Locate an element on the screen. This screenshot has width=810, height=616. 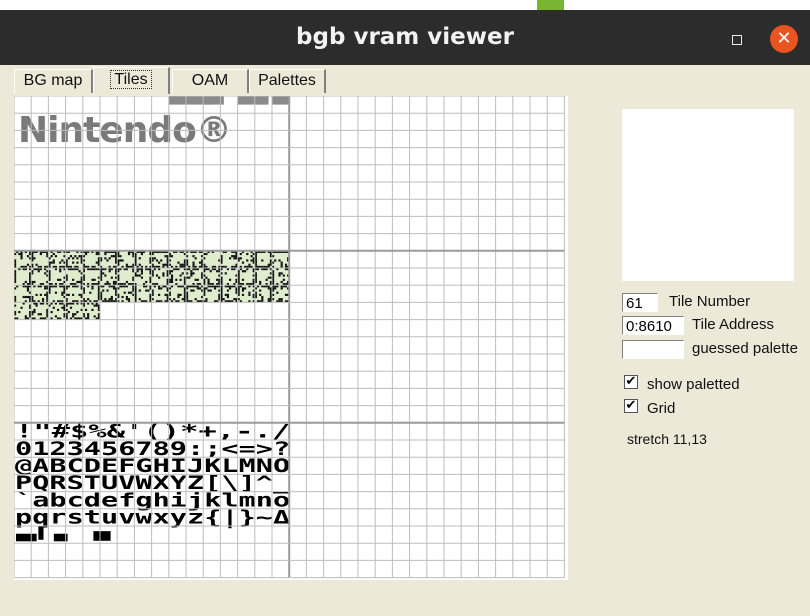
grid-checkbox: ✔ is located at coordinates (631, 406).